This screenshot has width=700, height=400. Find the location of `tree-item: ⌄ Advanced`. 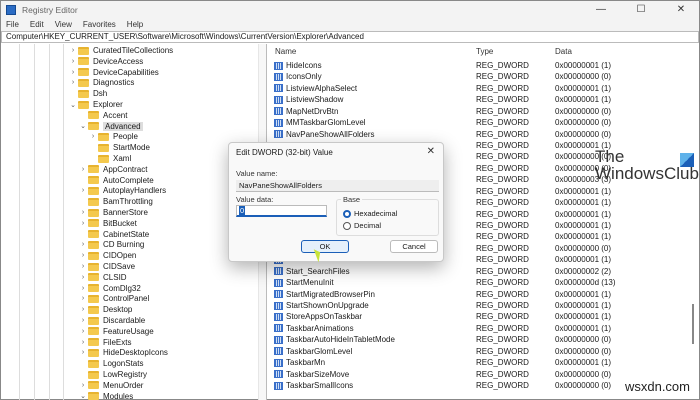

tree-item: ⌄ Advanced is located at coordinates (111, 126).